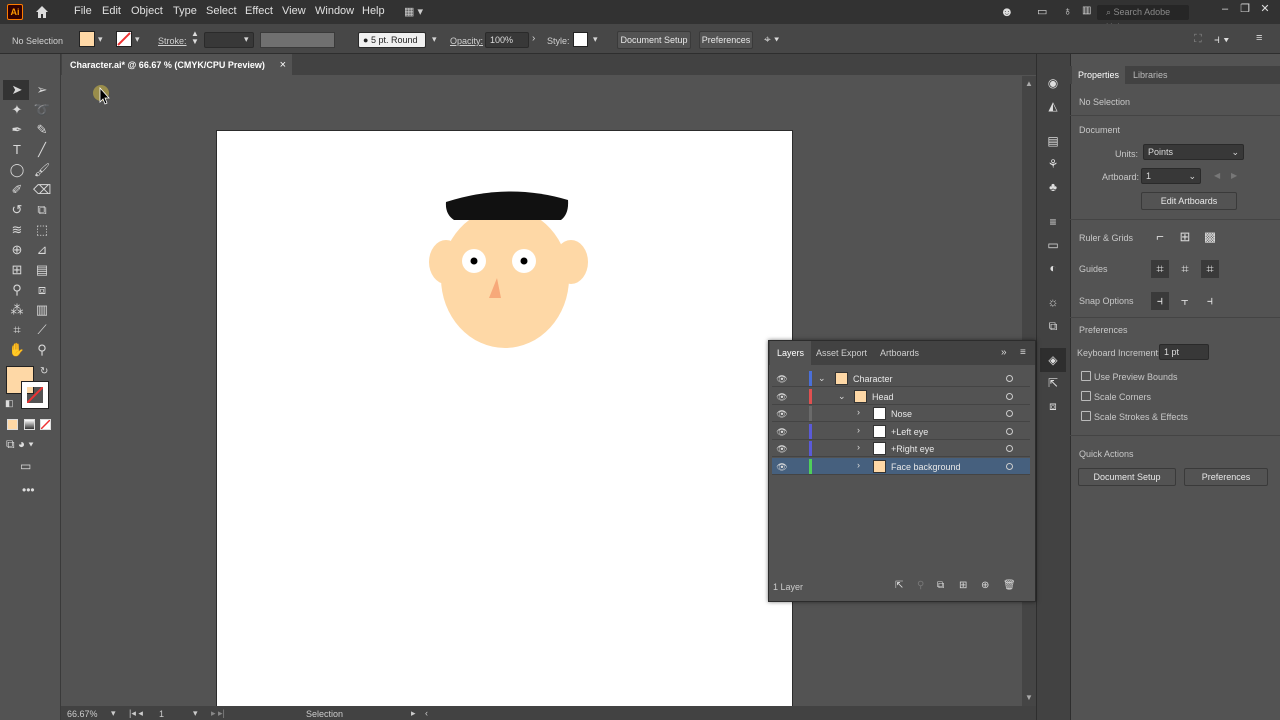 This screenshot has height=720, width=1280. I want to click on arrange-icon: ▥, so click(1086, 10).